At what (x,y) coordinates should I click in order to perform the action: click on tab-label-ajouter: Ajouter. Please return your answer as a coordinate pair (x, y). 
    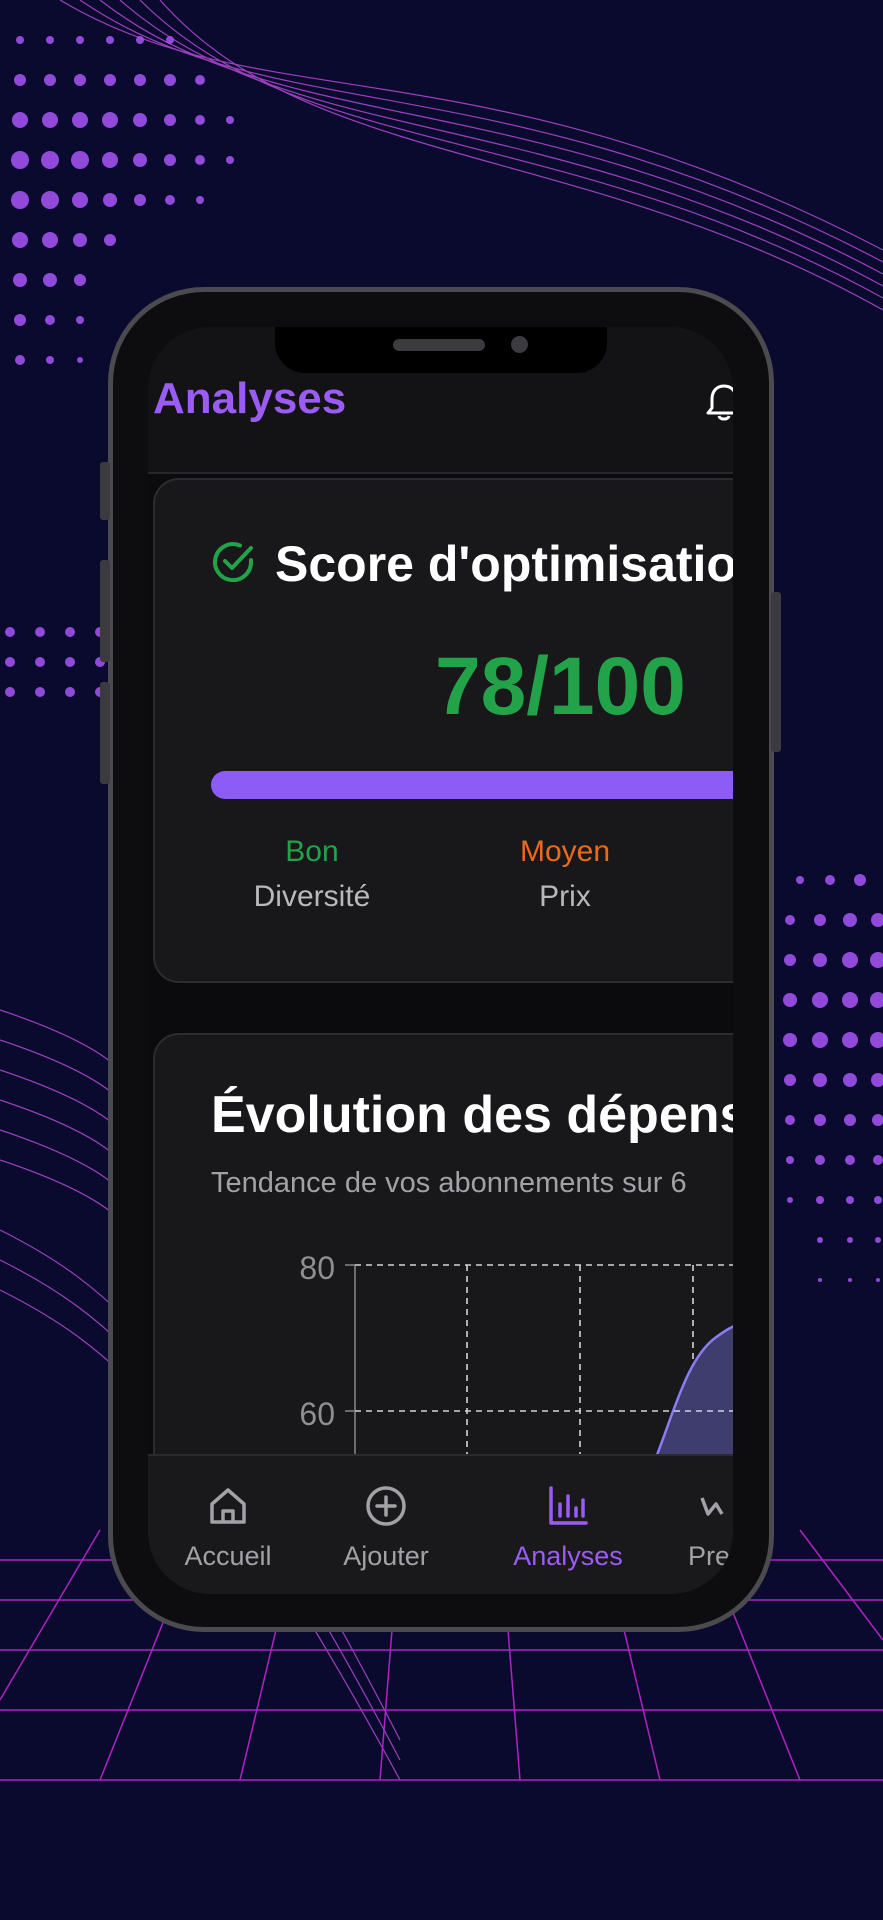
    Looking at the image, I should click on (386, 1556).